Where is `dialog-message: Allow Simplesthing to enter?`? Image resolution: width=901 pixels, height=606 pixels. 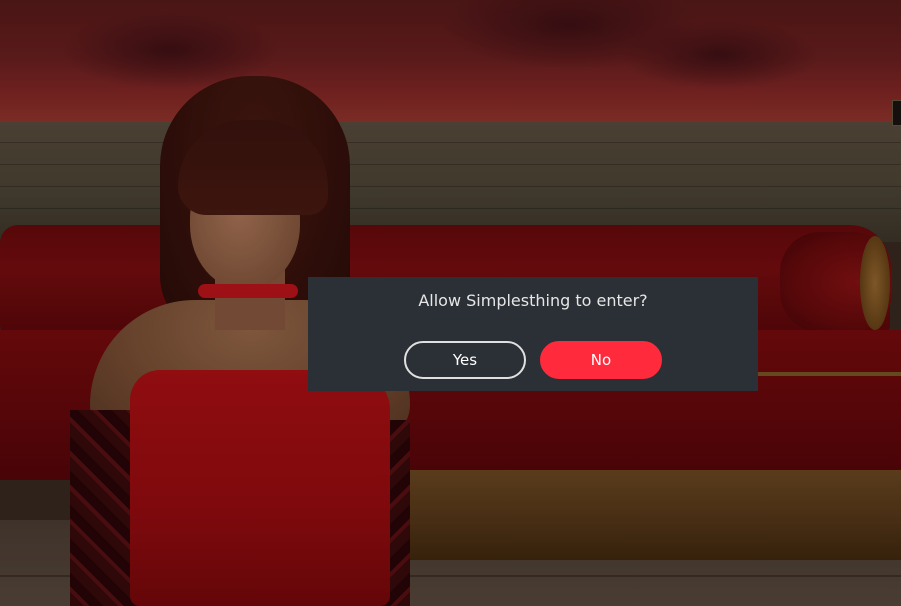
dialog-message: Allow Simplesthing to enter? is located at coordinates (533, 300).